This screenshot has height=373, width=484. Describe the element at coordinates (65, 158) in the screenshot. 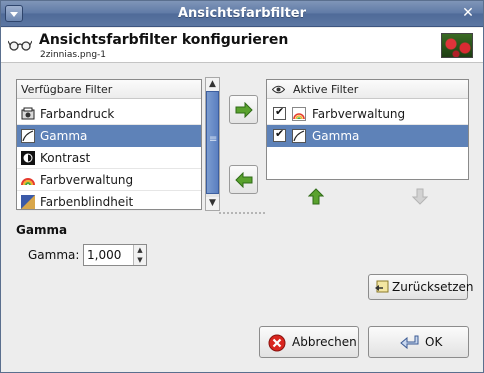

I see `available-filter-label: Kontrast` at that location.